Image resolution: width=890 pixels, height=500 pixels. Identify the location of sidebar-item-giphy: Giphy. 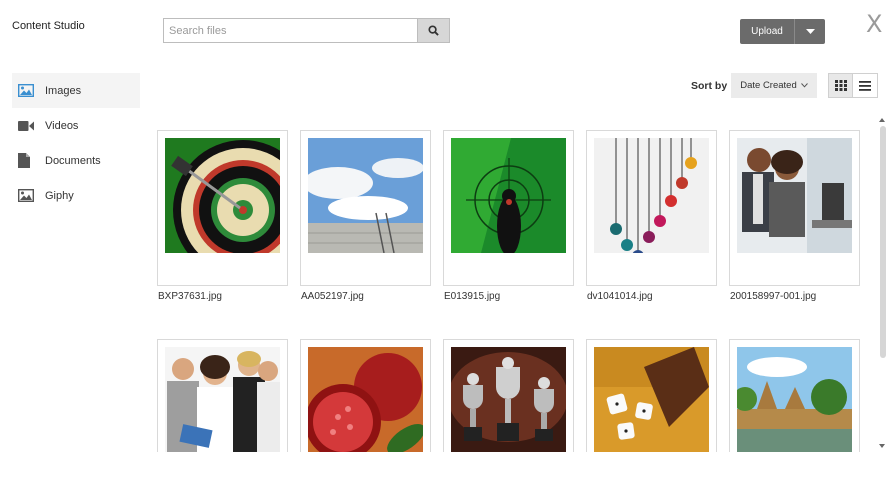
(76, 195).